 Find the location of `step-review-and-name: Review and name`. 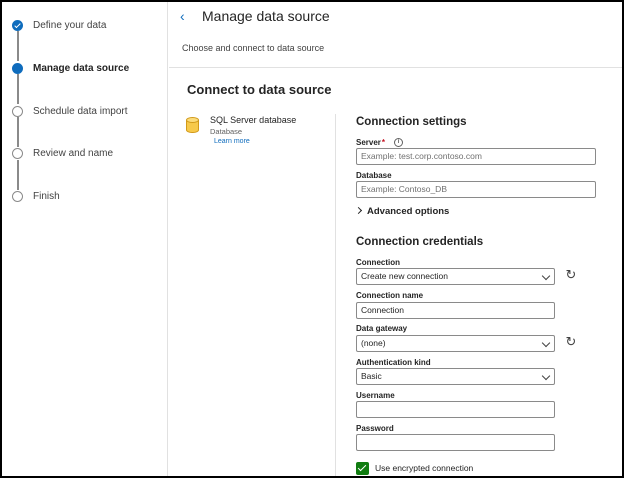

step-review-and-name: Review and name is located at coordinates (62, 153).